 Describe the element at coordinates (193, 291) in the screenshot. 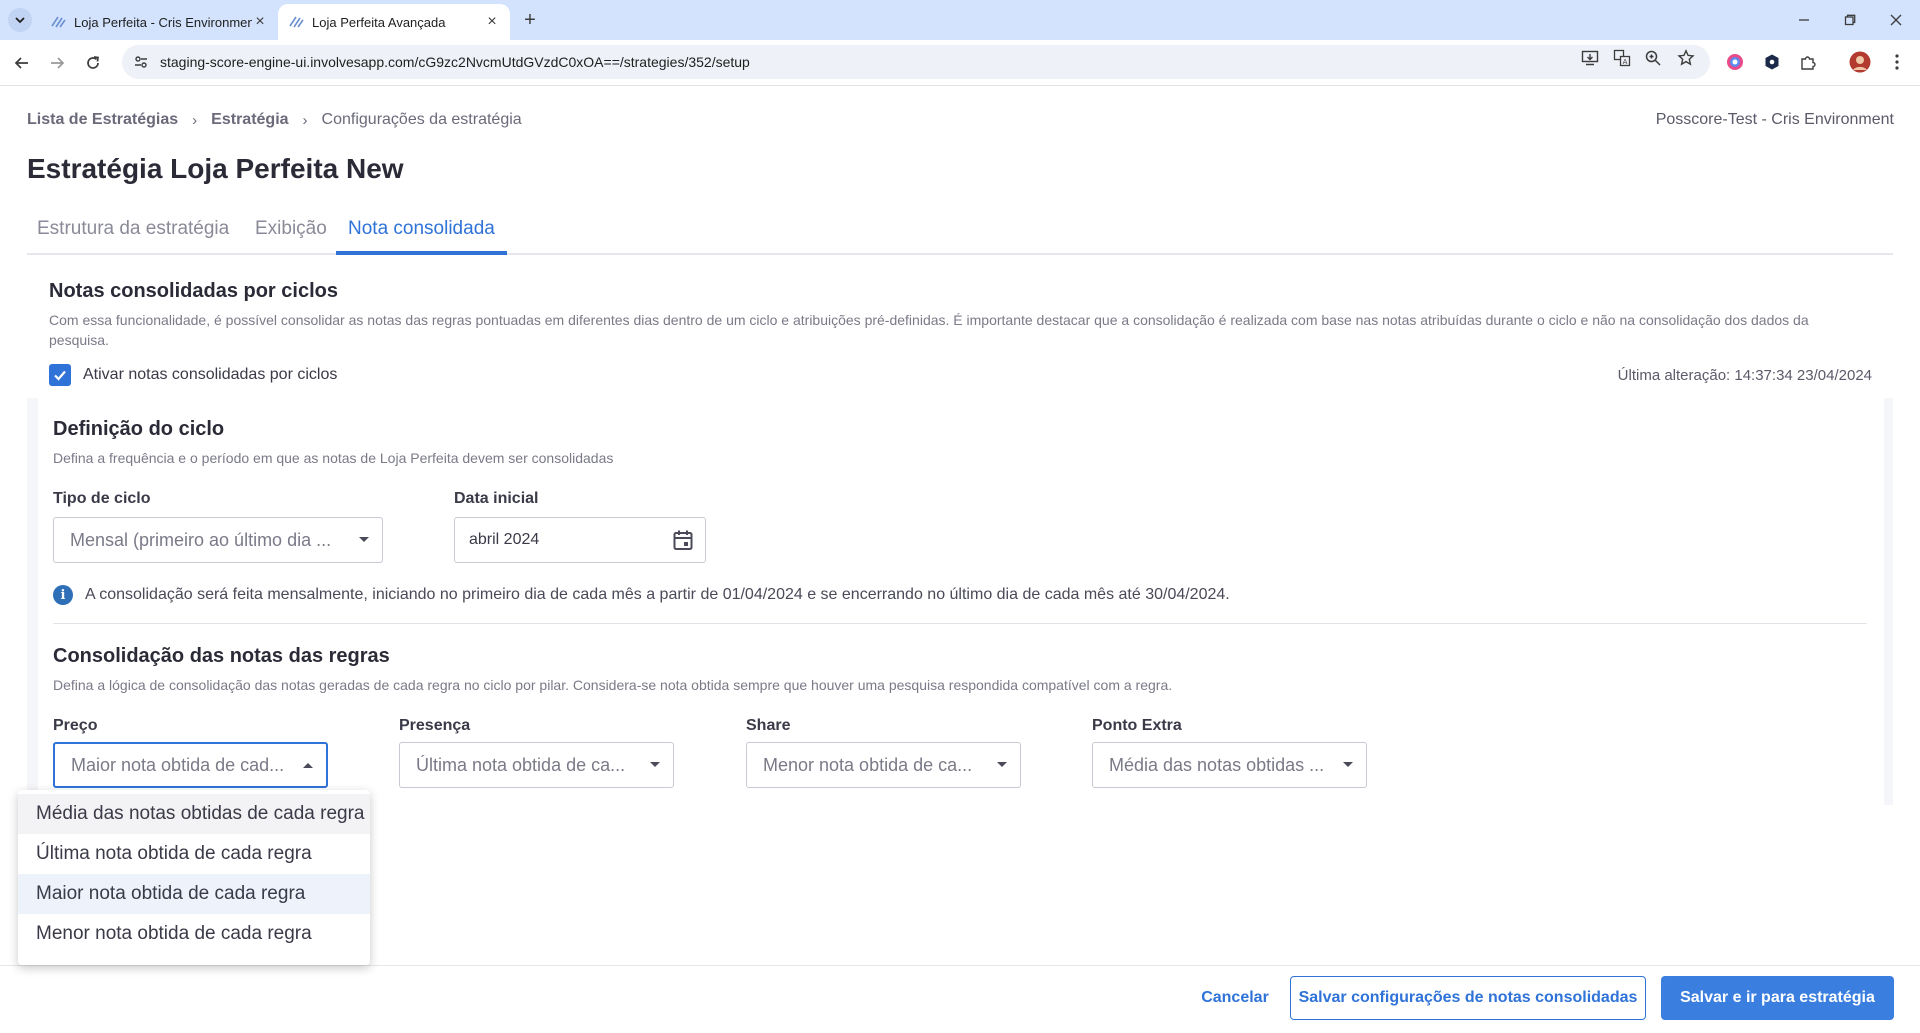

I see `consolidated-section-title: Notas consolidadas por ciclos` at that location.